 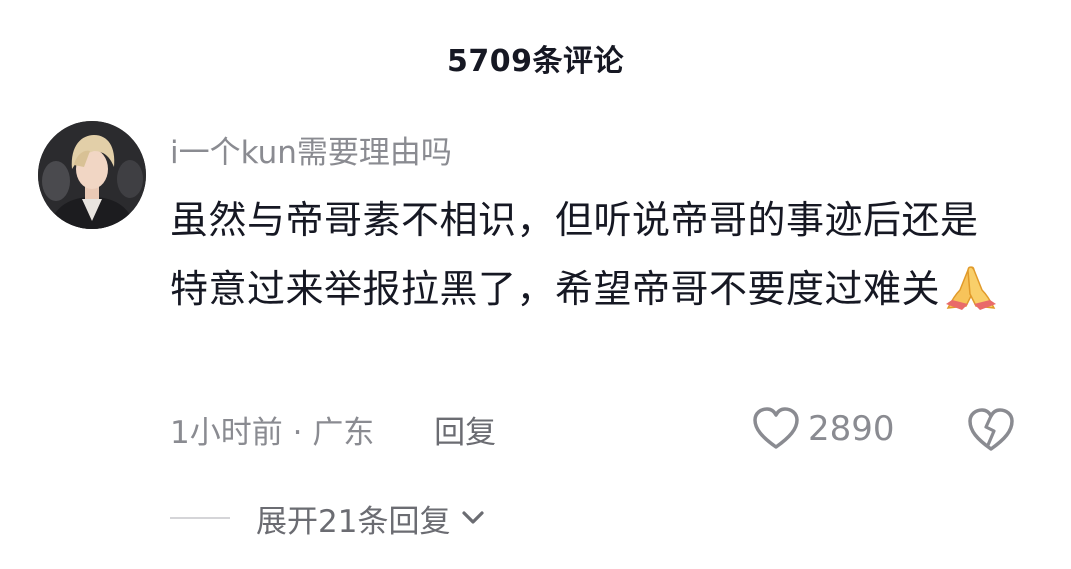 I want to click on avatar-image, so click(x=92, y=175).